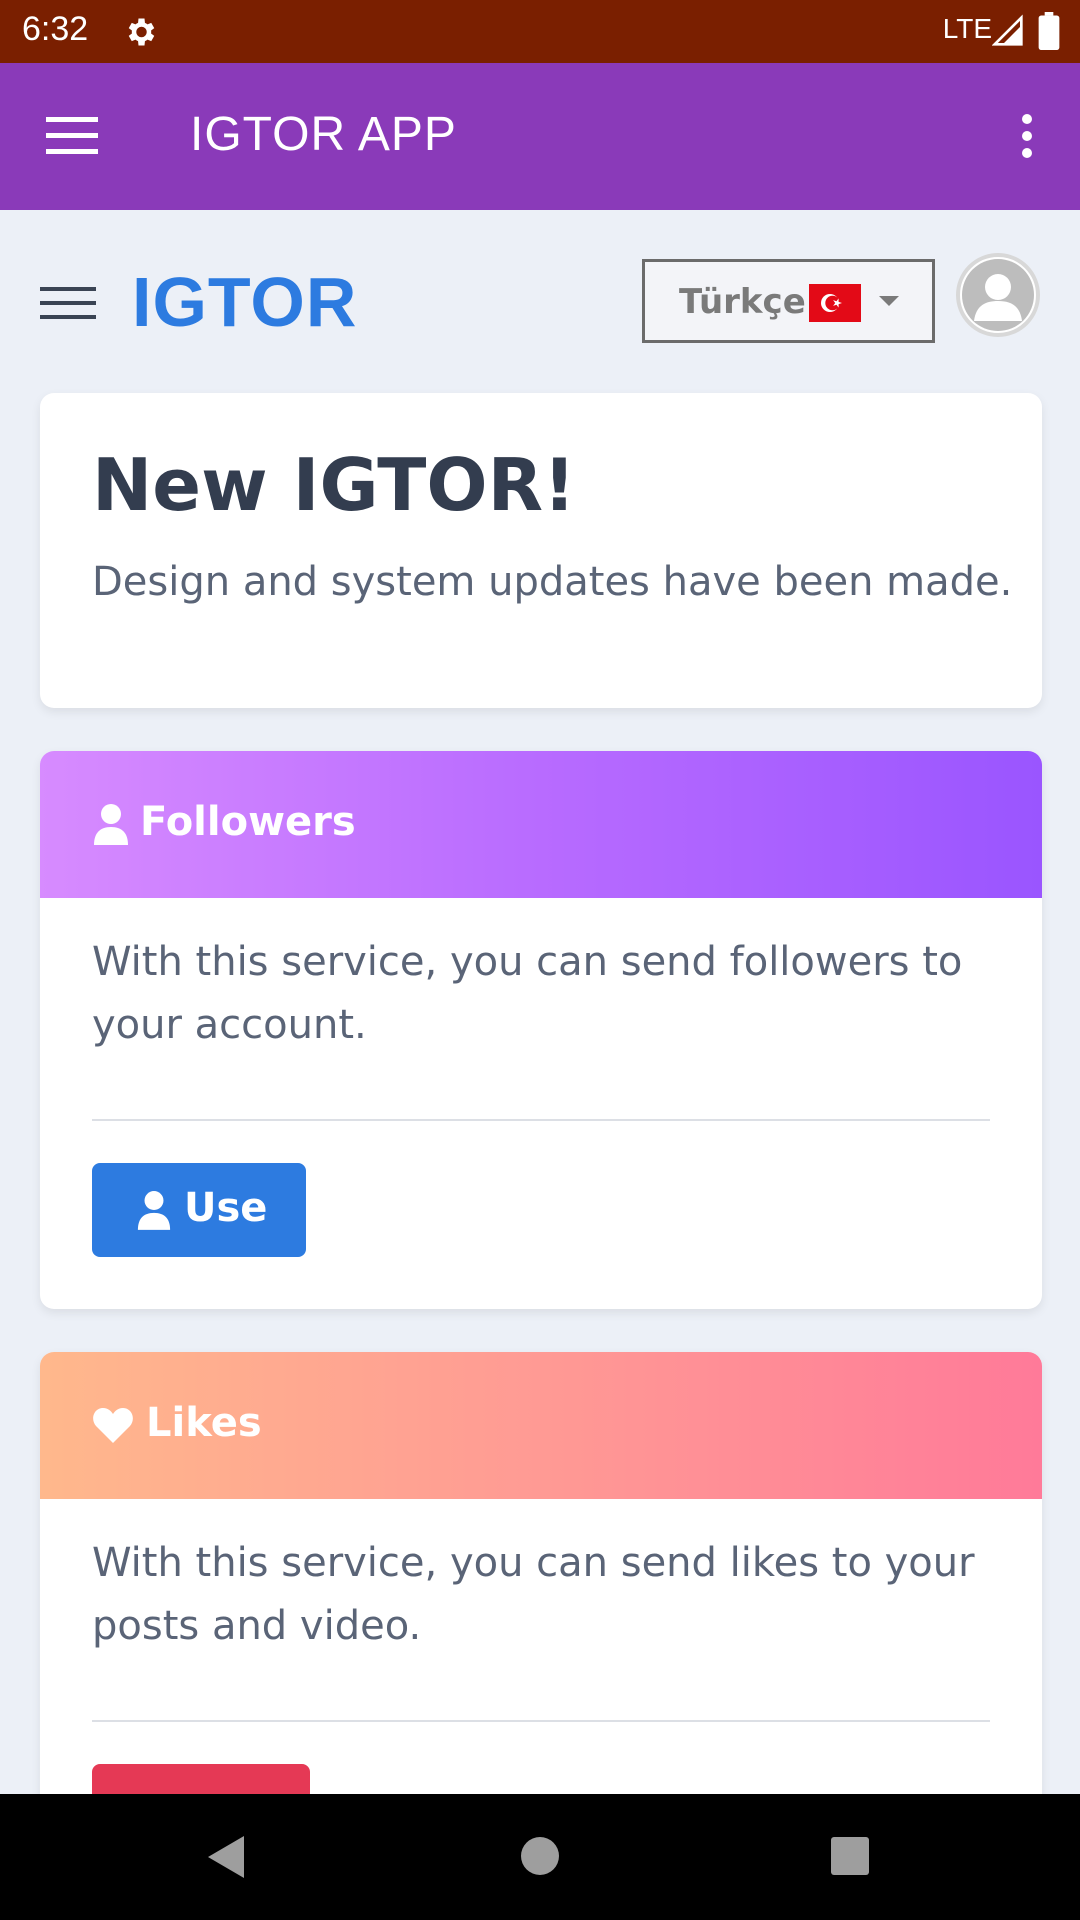 This screenshot has height=1920, width=1080. What do you see at coordinates (1007, 30) in the screenshot?
I see `signal-icon` at bounding box center [1007, 30].